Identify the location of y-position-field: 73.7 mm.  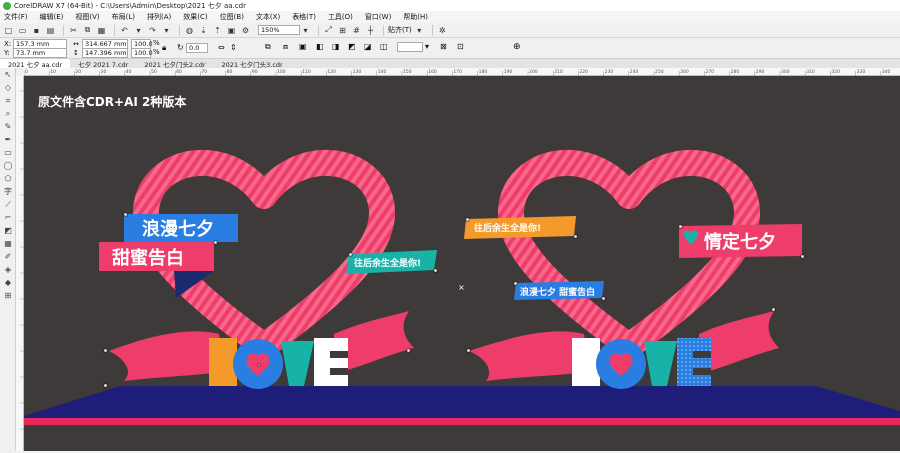
(40, 53).